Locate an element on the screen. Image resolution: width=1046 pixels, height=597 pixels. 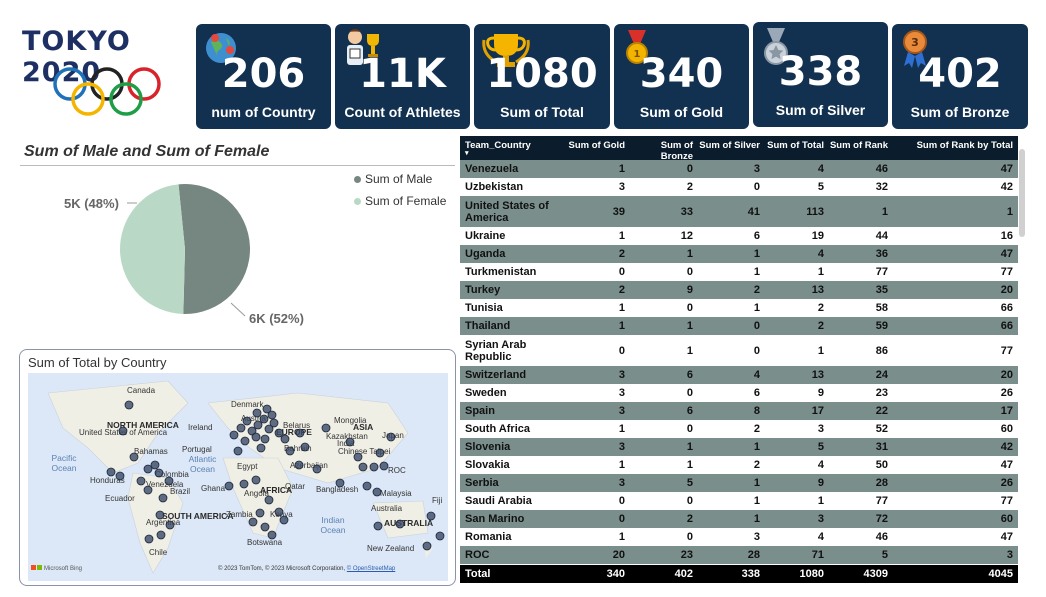
table-row: Serbia 3 5 1 9 28 26 is located at coordinates (739, 483).